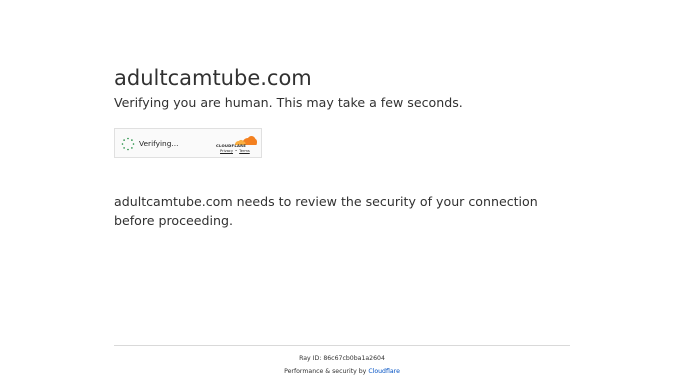 The image size is (683, 384). Describe the element at coordinates (226, 151) in the screenshot. I see `privacy-link: Privacy` at that location.